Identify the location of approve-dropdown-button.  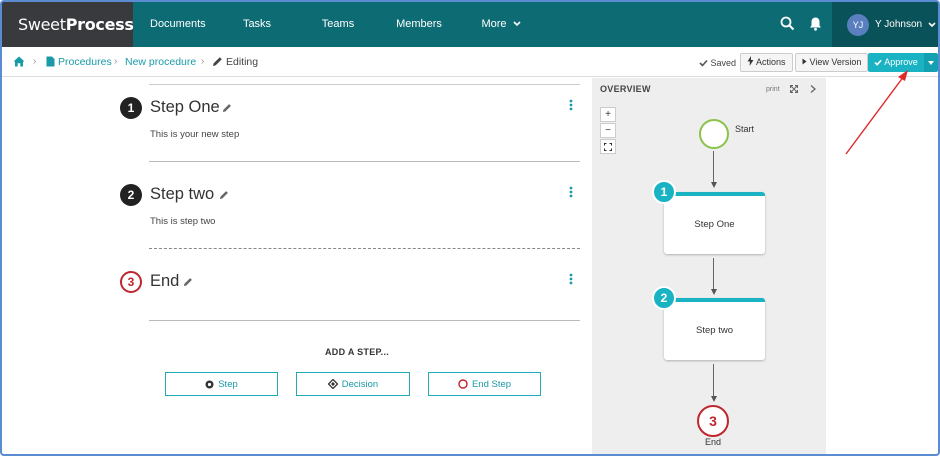
(931, 62).